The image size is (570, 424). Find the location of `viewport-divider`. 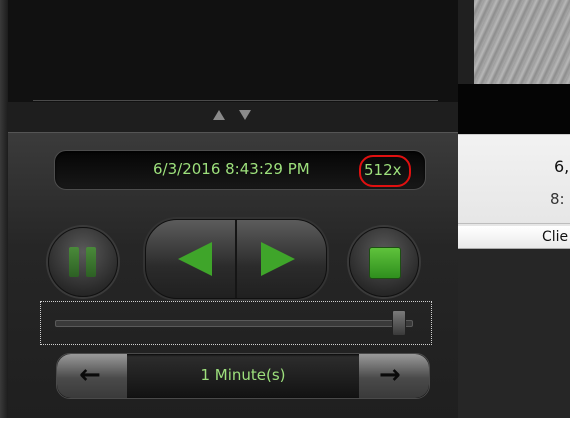

viewport-divider is located at coordinates (235, 100).